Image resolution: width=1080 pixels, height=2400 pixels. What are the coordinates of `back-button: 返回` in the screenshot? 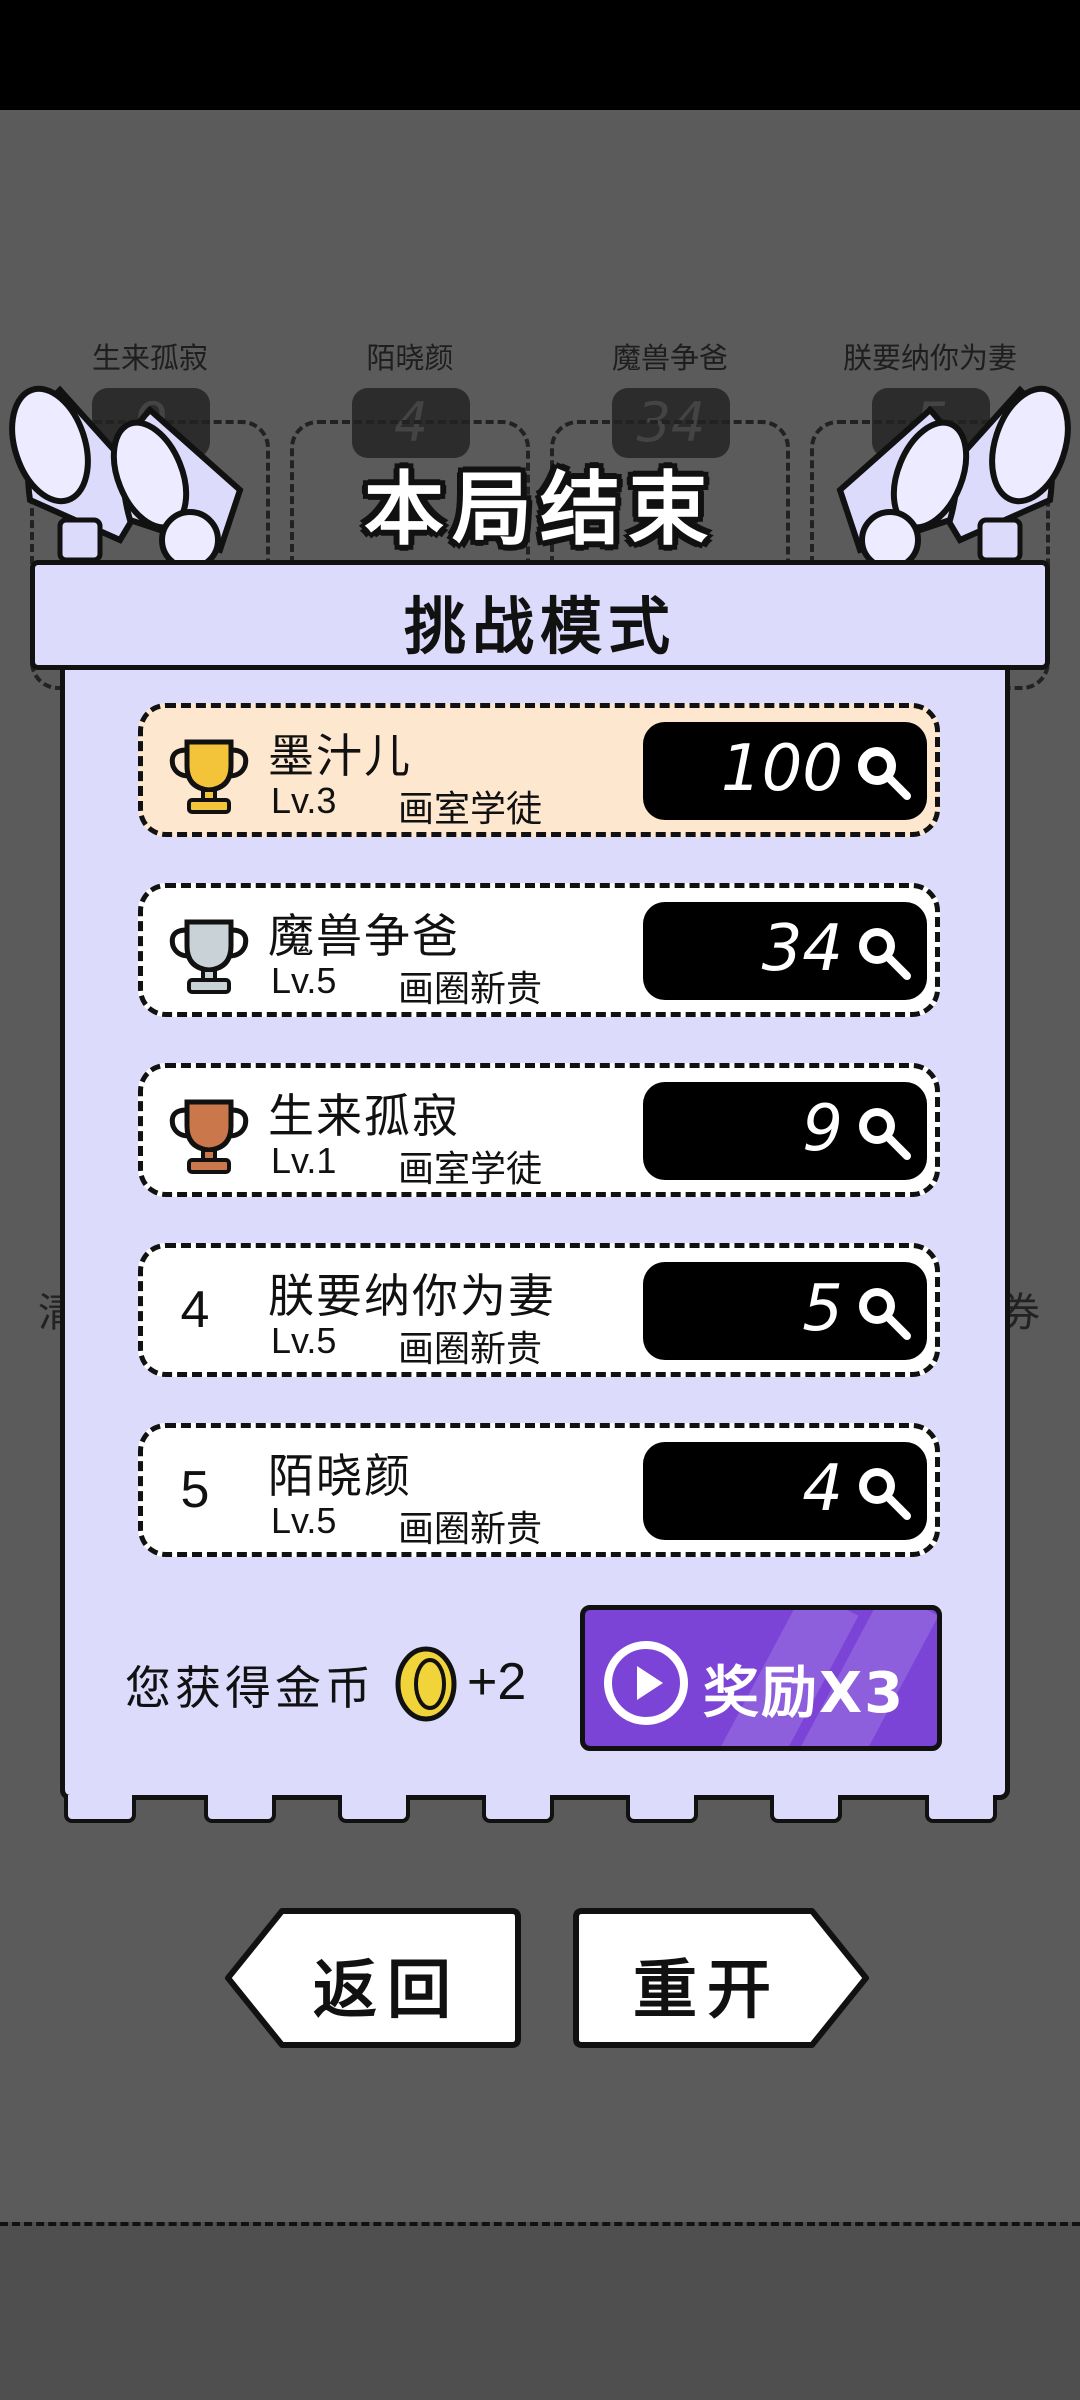 It's located at (372, 1978).